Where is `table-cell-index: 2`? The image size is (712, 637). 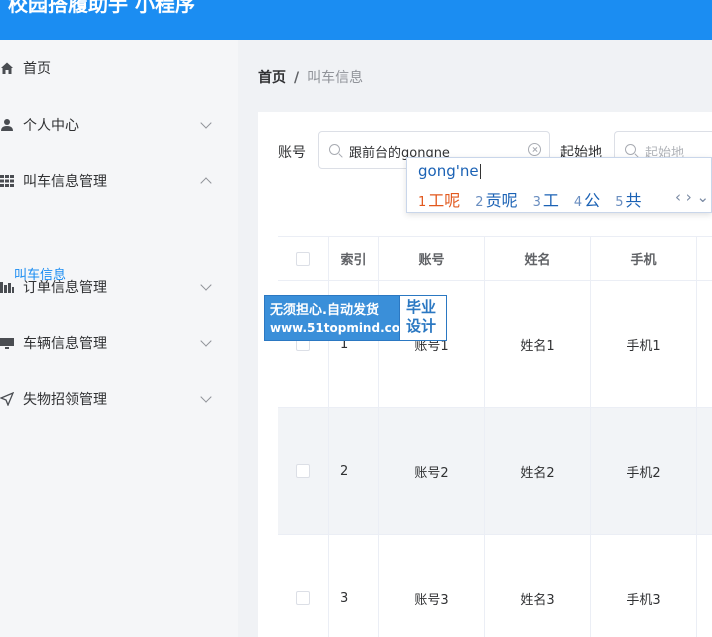
table-cell-index: 2 is located at coordinates (344, 471).